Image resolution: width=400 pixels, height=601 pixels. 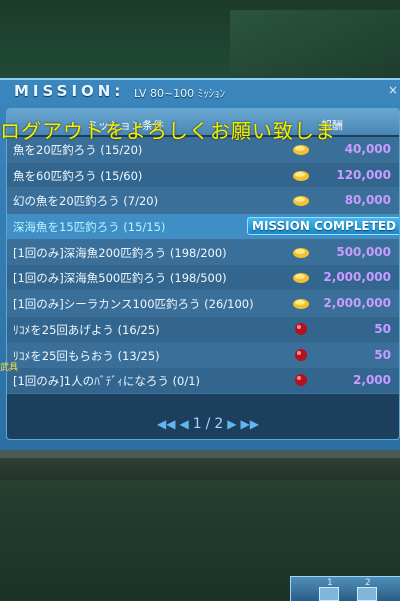 What do you see at coordinates (197, 424) in the screenshot?
I see `current-page: 1` at bounding box center [197, 424].